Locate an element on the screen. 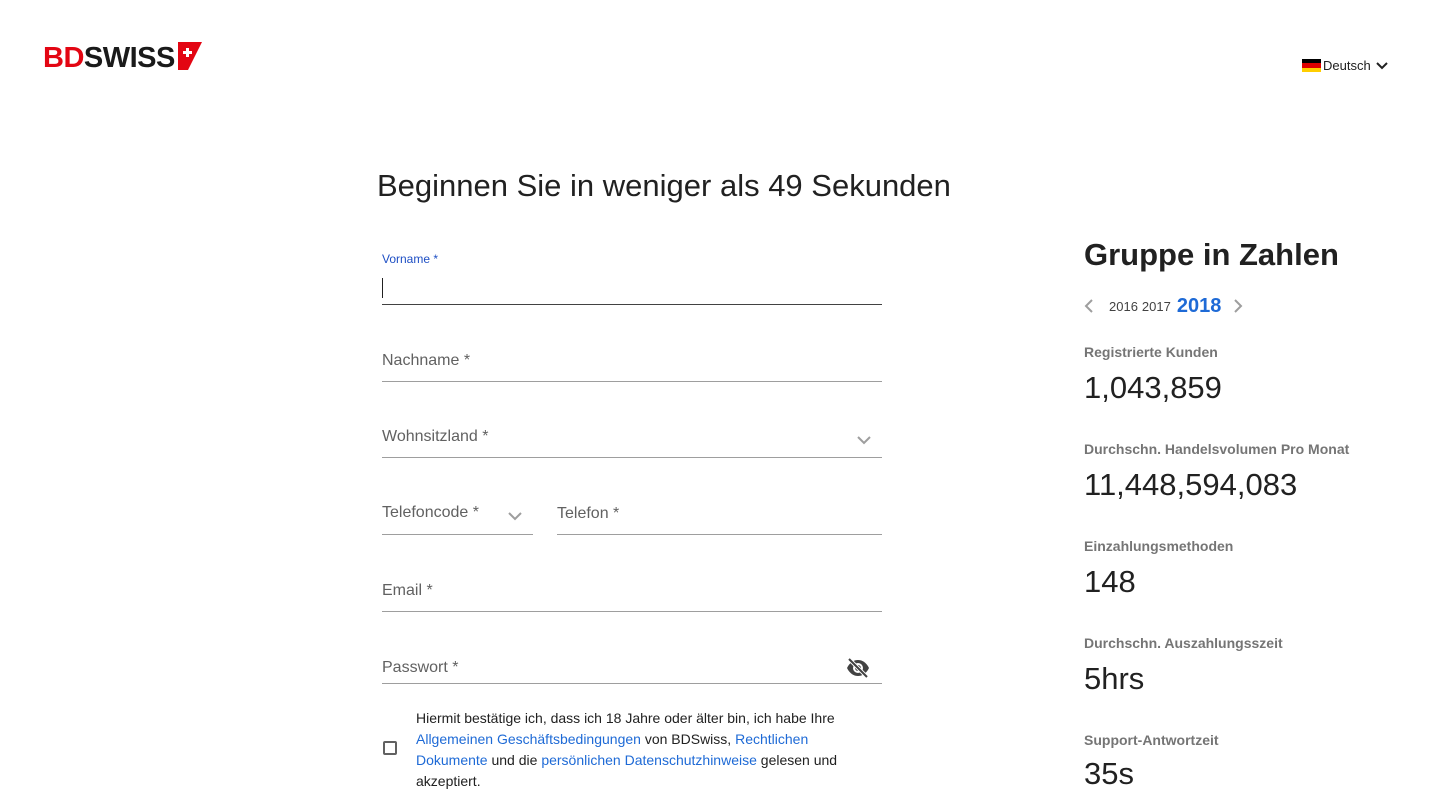 Image resolution: width=1439 pixels, height=792 pixels. year-2016: 2016 is located at coordinates (1123, 306).